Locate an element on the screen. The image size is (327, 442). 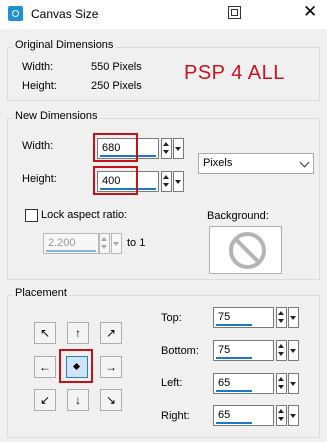
width-highlight is located at coordinates (115, 147).